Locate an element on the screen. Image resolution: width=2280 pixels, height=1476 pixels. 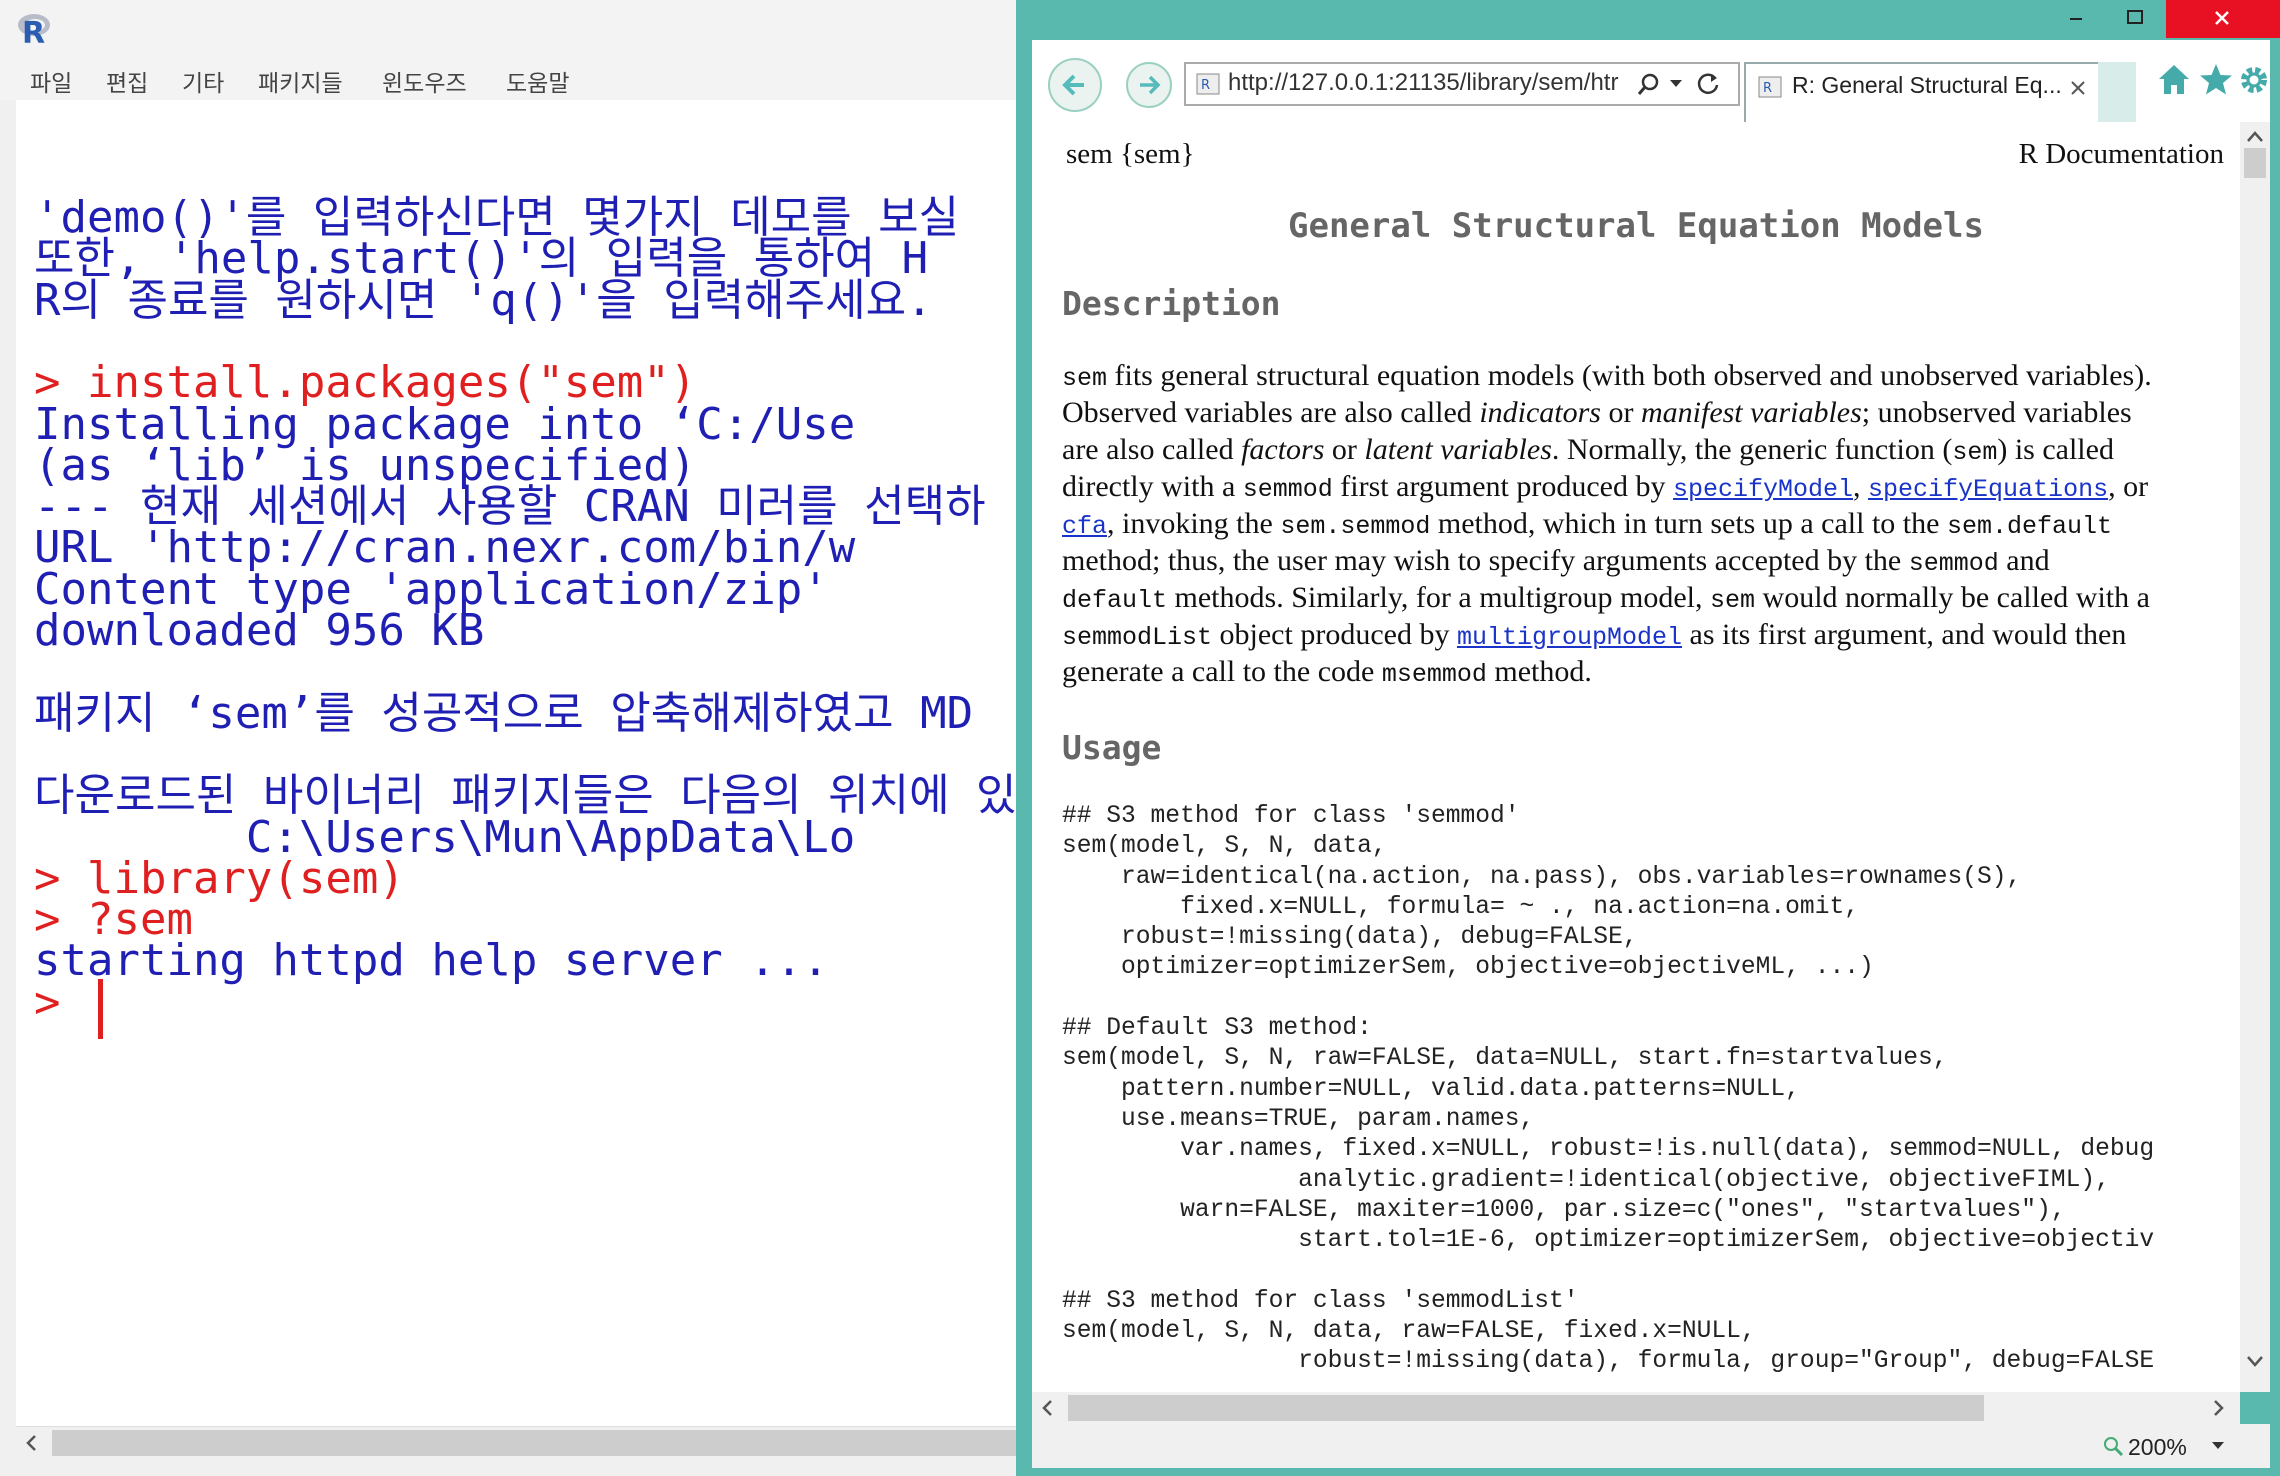
forward-arrow-icon is located at coordinates (1150, 85).